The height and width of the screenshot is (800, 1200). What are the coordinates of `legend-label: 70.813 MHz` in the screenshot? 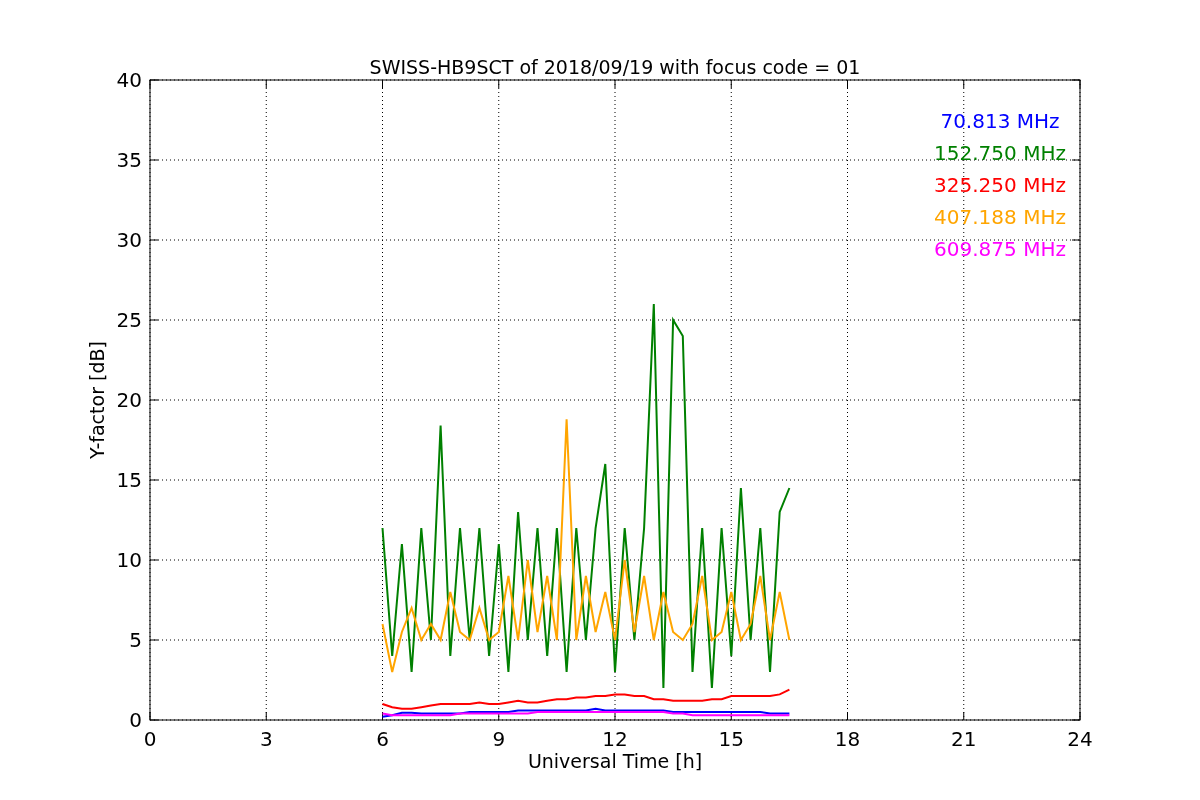 It's located at (1000, 121).